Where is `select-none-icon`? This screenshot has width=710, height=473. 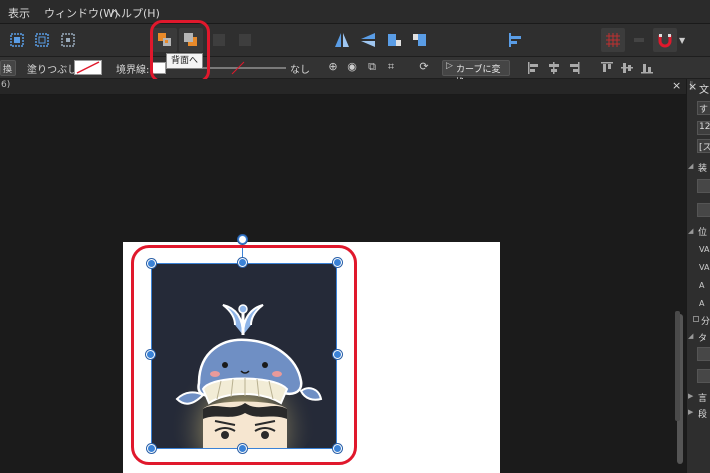 select-none-icon is located at coordinates (42, 40).